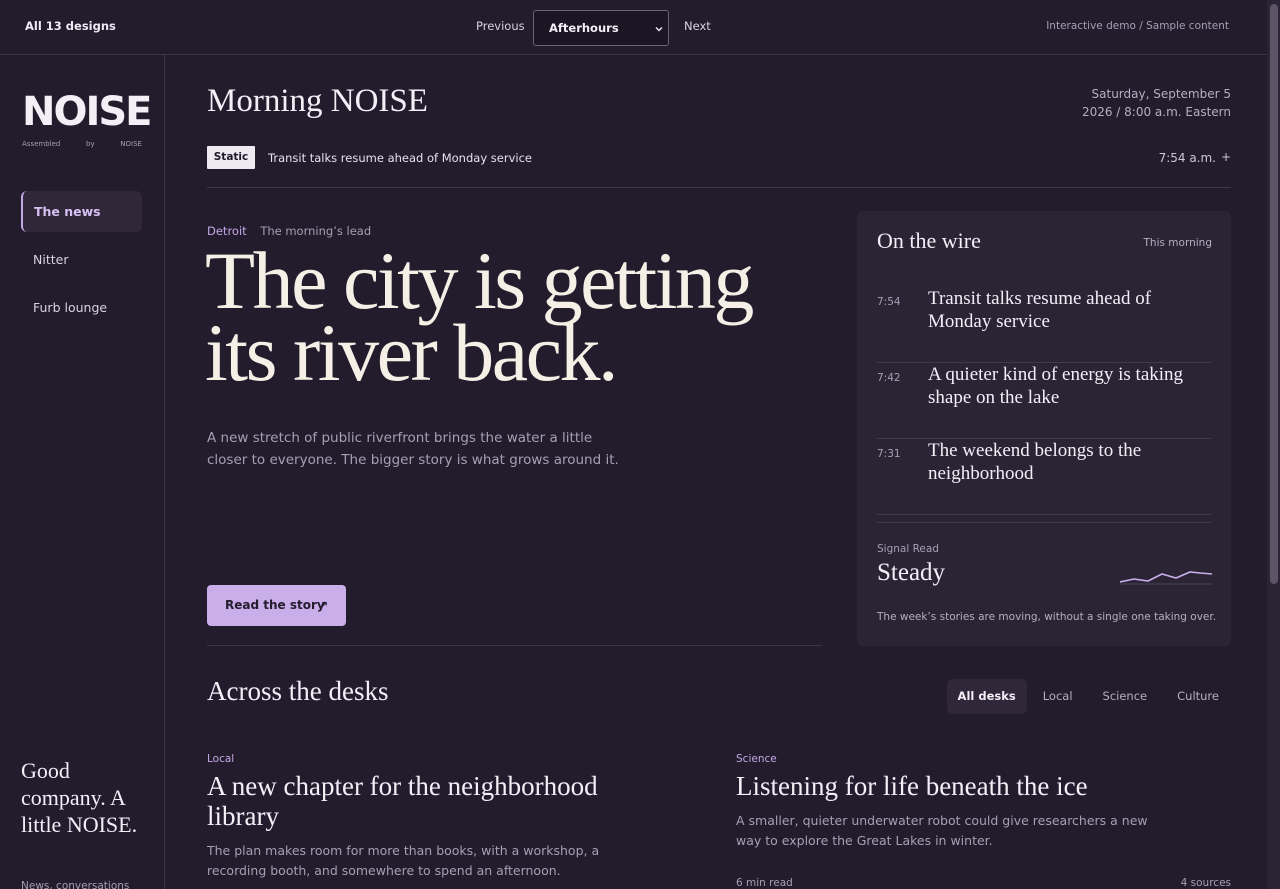 Image resolution: width=1280 pixels, height=889 pixels. Describe the element at coordinates (929, 240) in the screenshot. I see `wire-title: On the wire` at that location.